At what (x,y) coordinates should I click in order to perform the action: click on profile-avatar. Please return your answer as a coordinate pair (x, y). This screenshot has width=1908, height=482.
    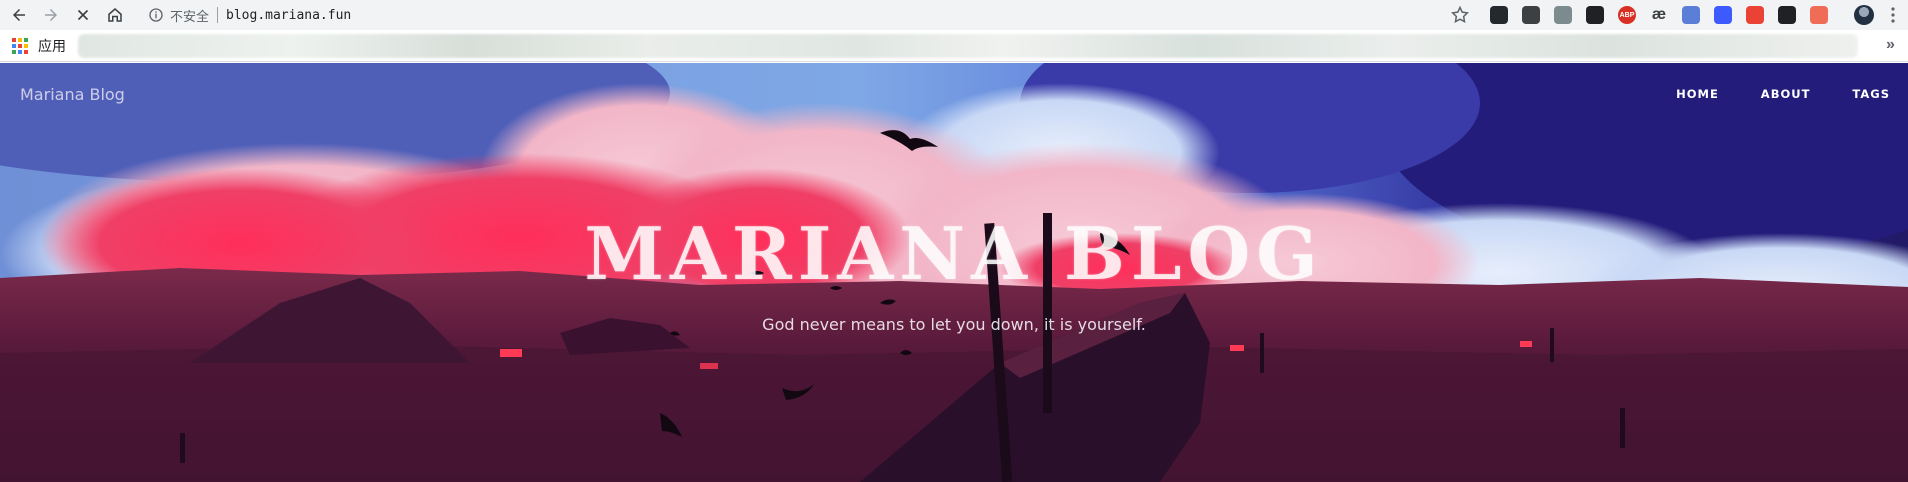
    Looking at the image, I should click on (1864, 15).